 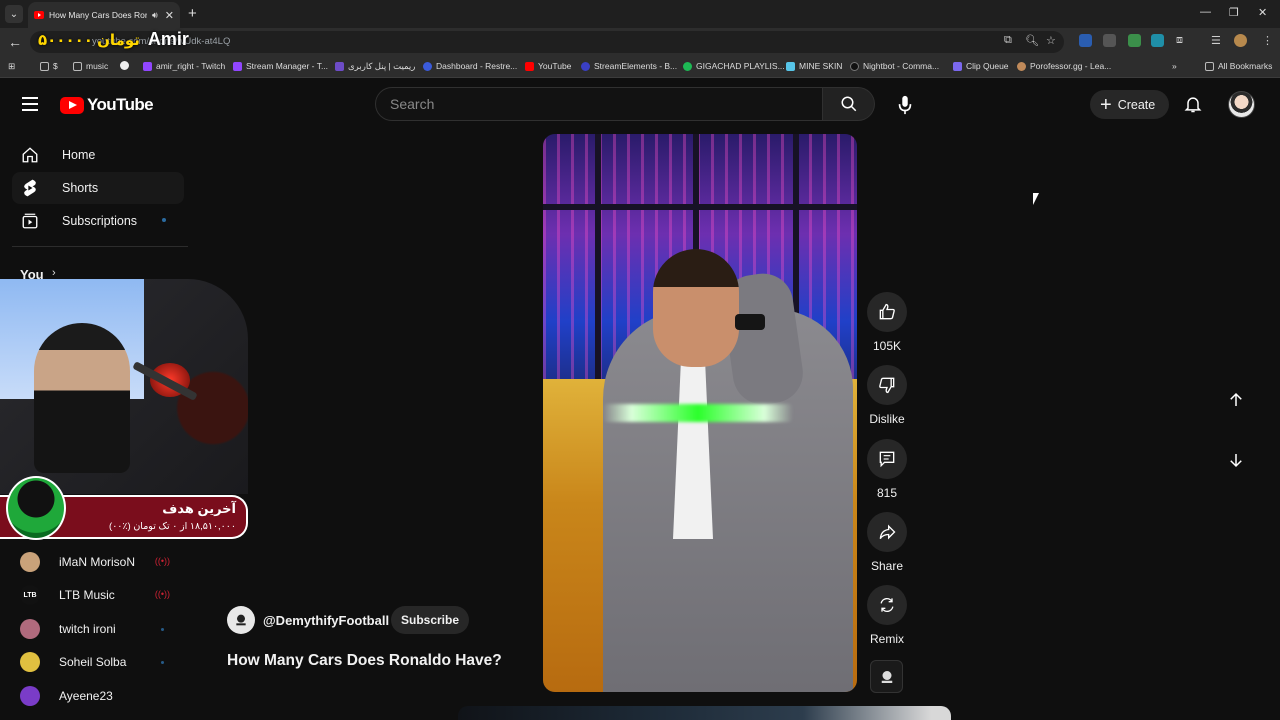 I want to click on channel-name: Ayeene23, so click(x=86, y=696).